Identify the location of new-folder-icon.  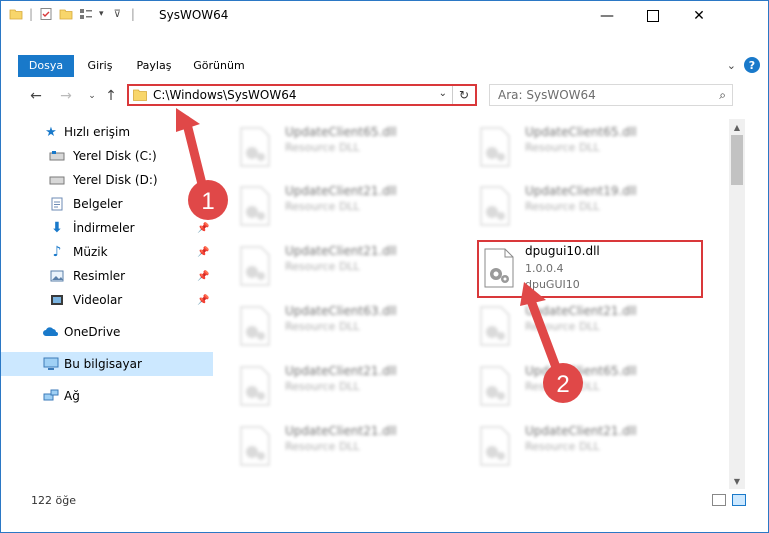
(66, 14).